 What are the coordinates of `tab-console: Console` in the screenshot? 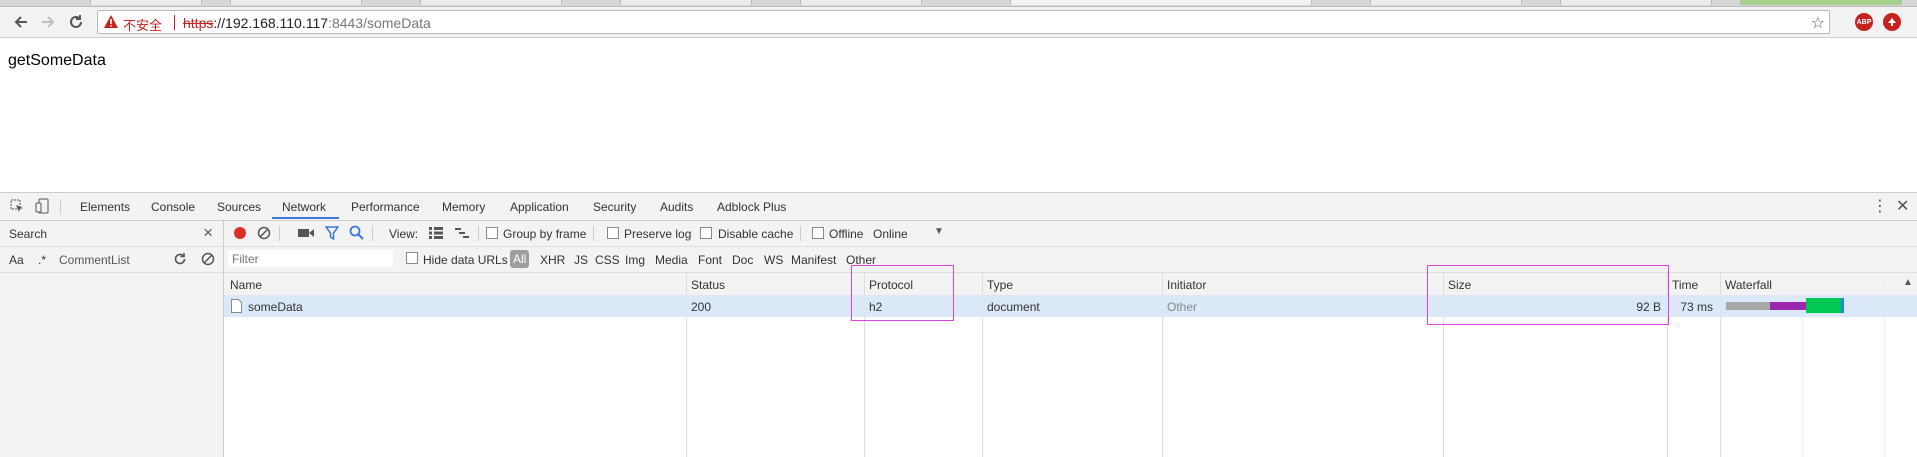 It's located at (173, 207).